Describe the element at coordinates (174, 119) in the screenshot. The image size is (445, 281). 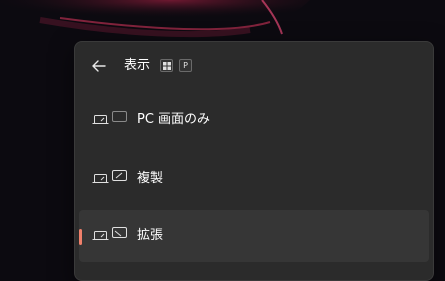
I see `option-label: PC 画面のみ` at that location.